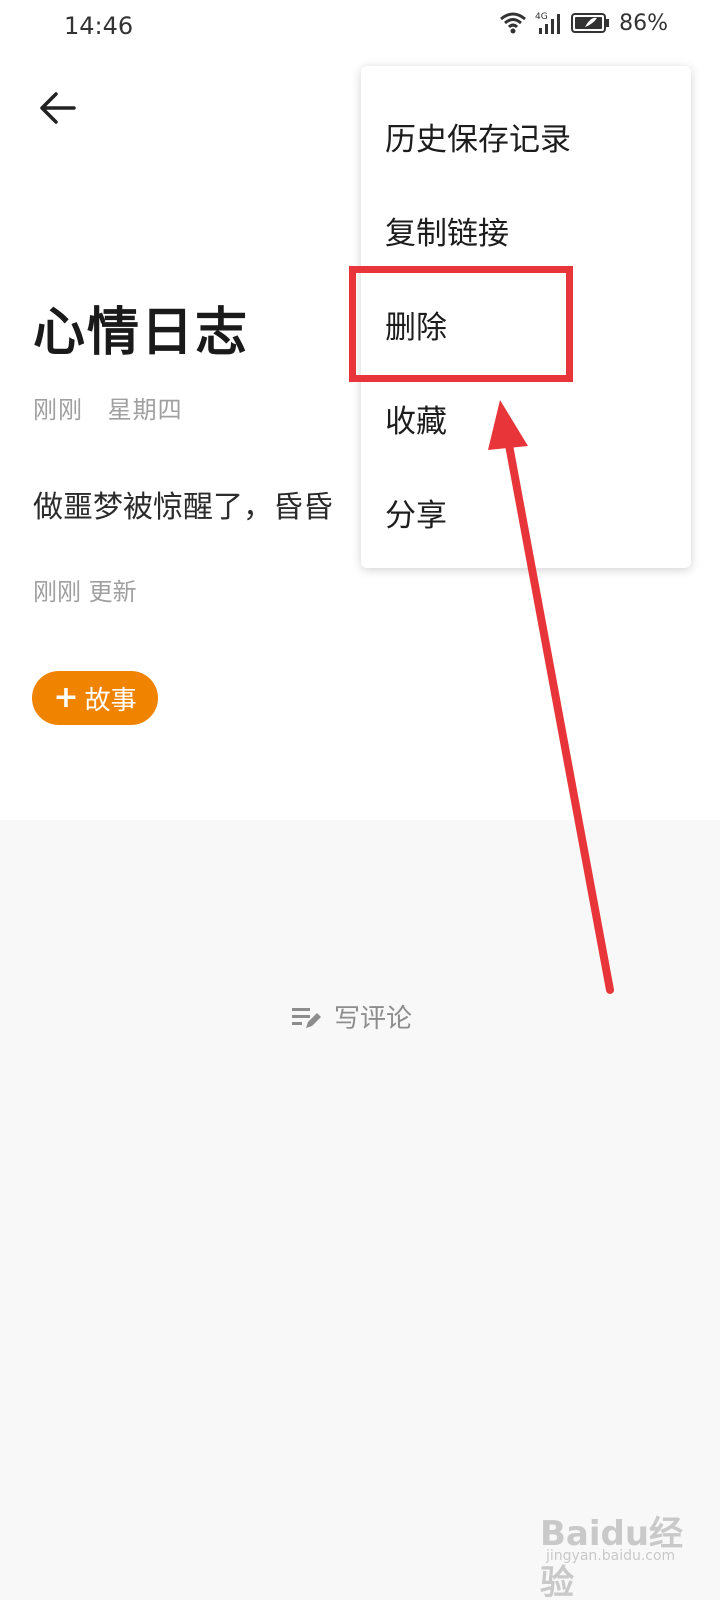  What do you see at coordinates (513, 23) in the screenshot?
I see `wifi-icon` at bounding box center [513, 23].